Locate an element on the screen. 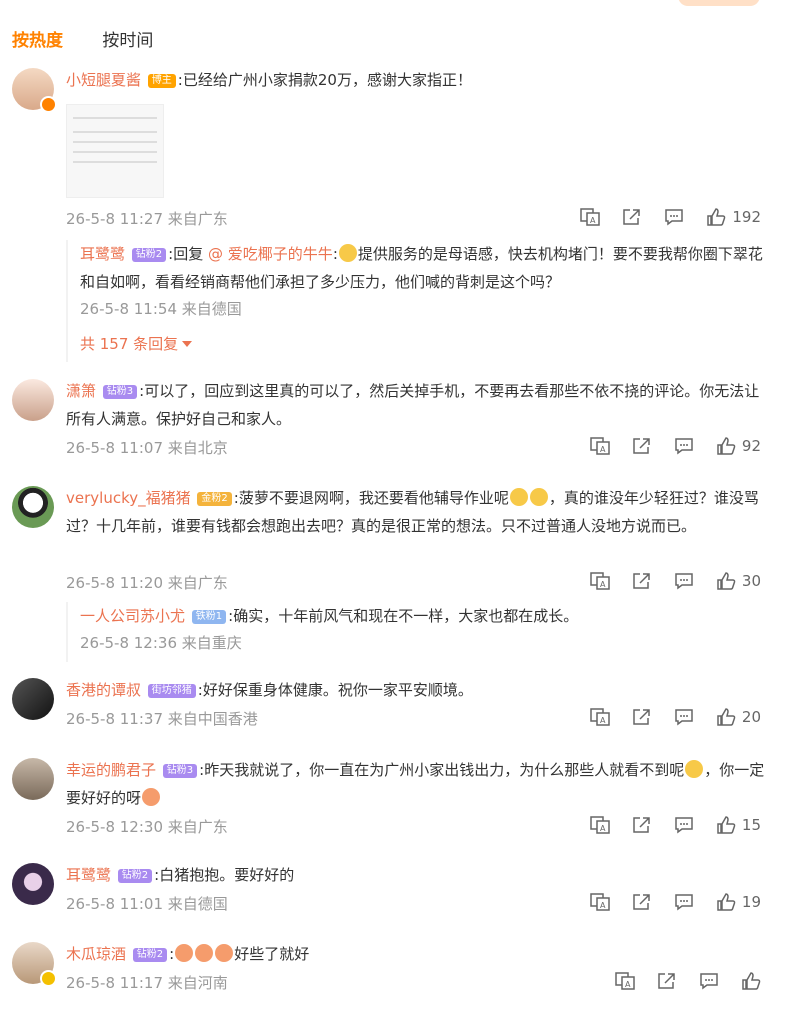 Image resolution: width=785 pixels, height=1011 pixels. like-count: 19 is located at coordinates (751, 902).